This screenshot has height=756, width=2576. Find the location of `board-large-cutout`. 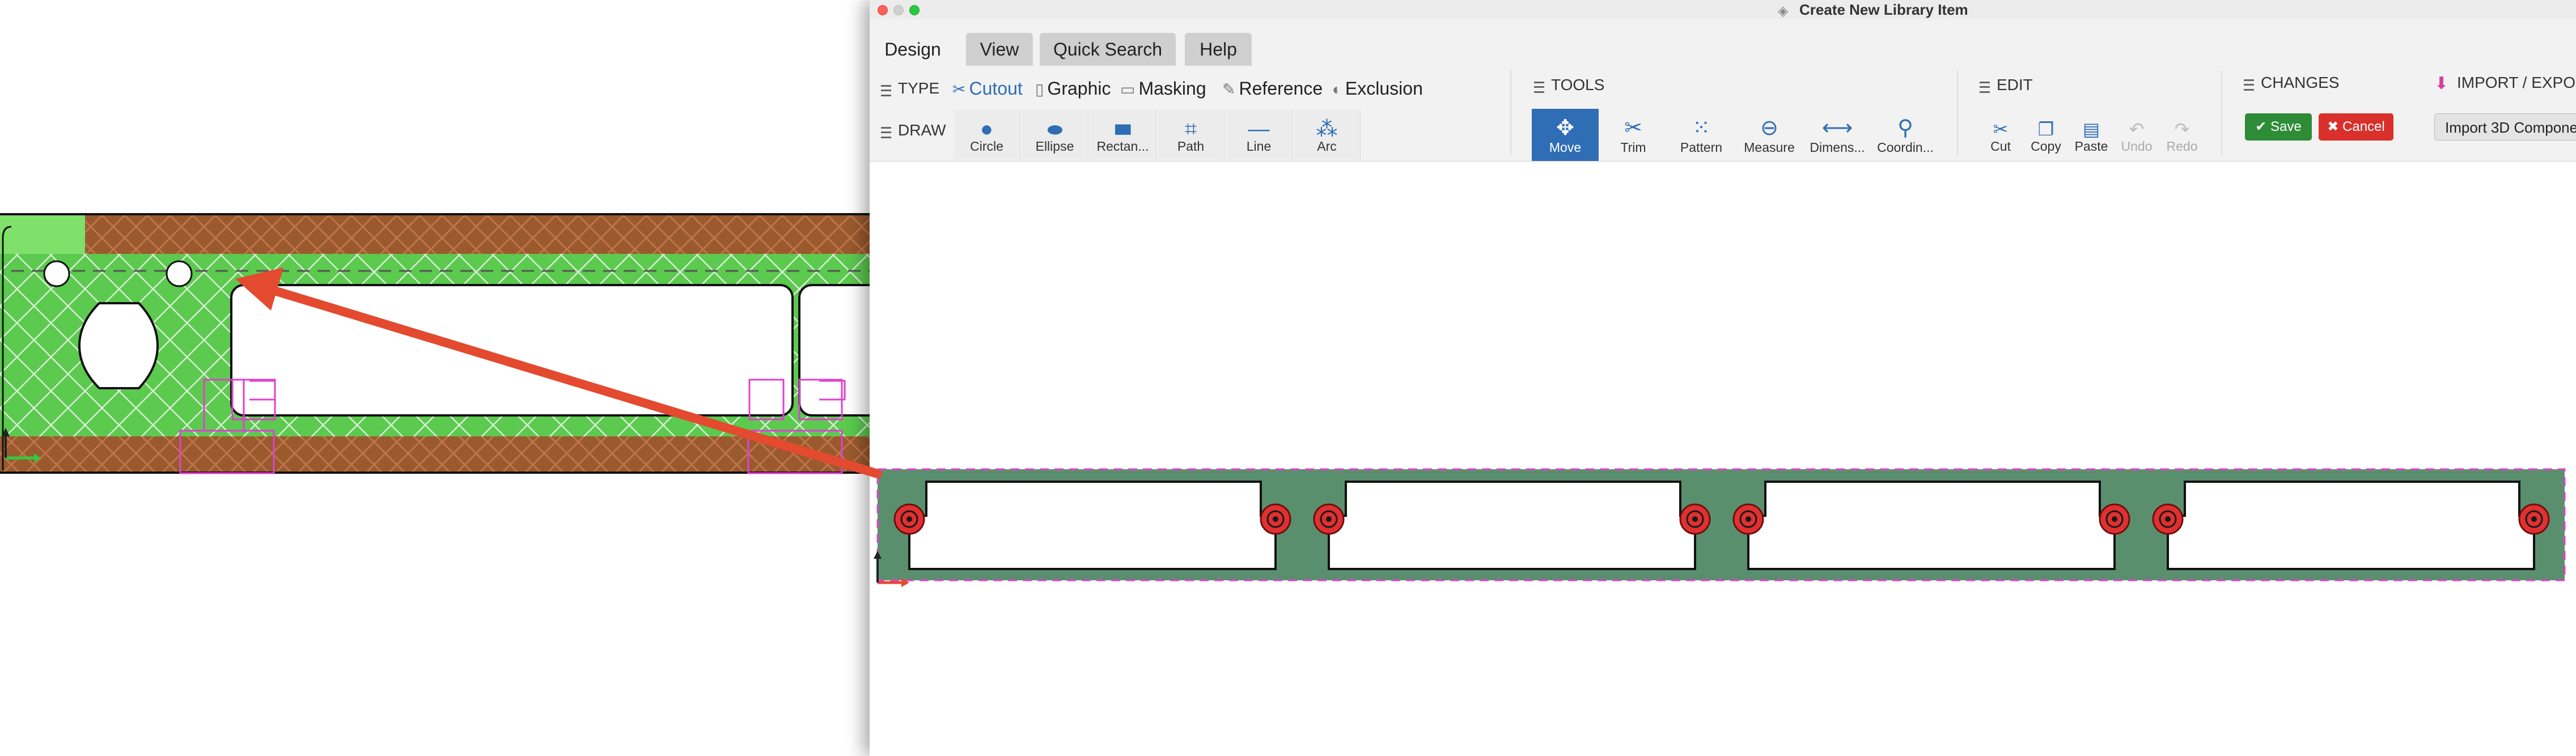

board-large-cutout is located at coordinates (118, 346).